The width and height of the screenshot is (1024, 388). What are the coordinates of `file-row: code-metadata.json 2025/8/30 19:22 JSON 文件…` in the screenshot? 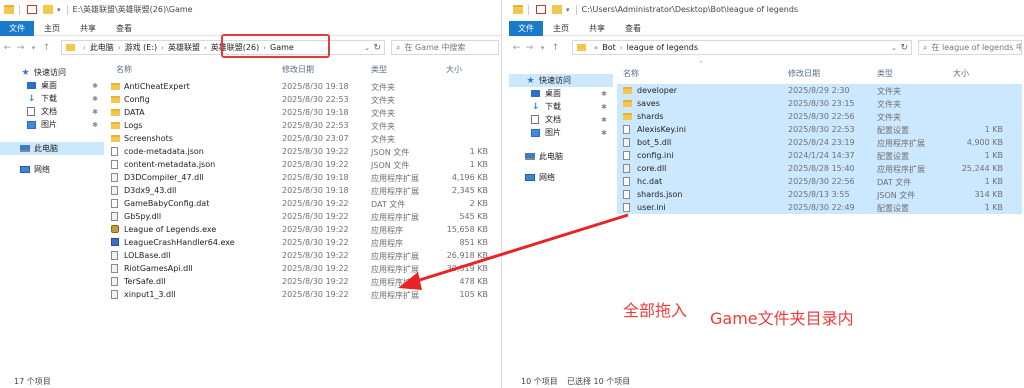 It's located at (302, 151).